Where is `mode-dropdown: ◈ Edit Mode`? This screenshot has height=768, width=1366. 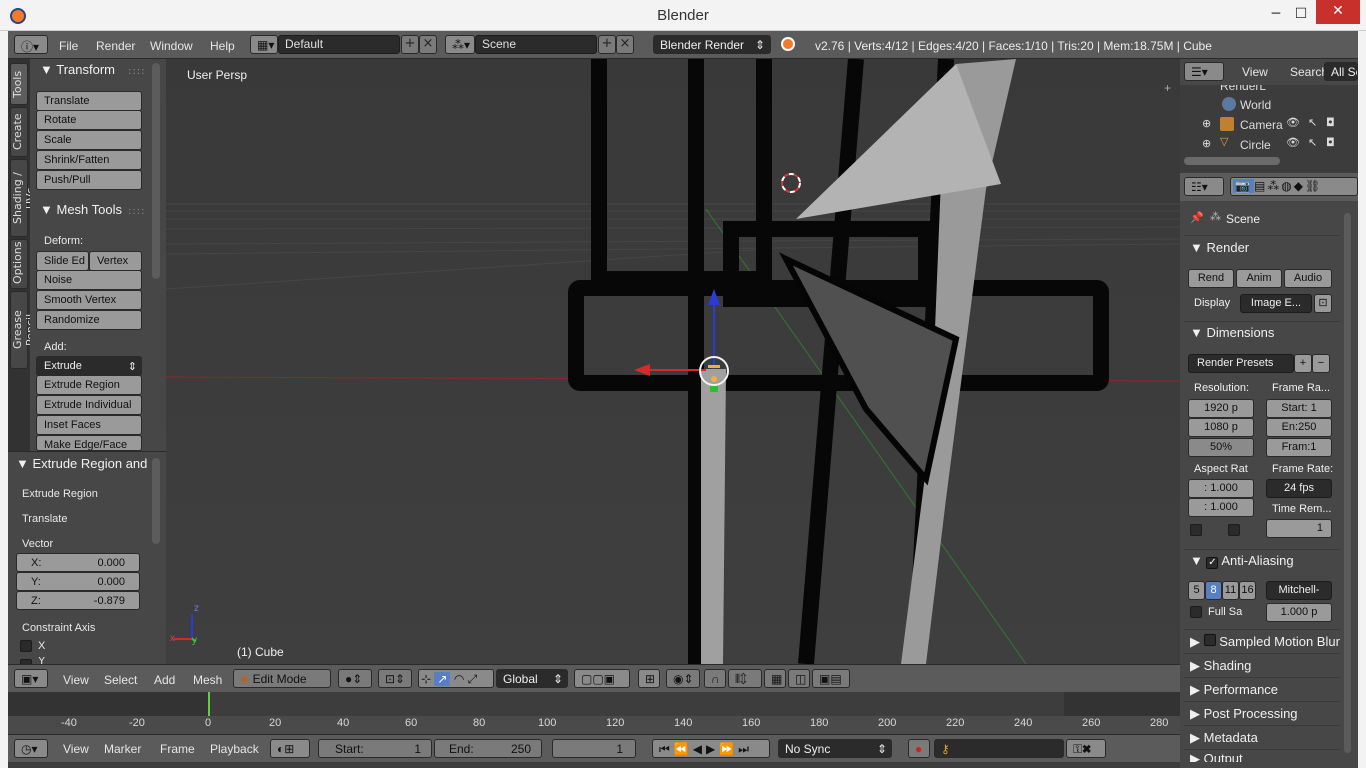 mode-dropdown: ◈ Edit Mode is located at coordinates (282, 678).